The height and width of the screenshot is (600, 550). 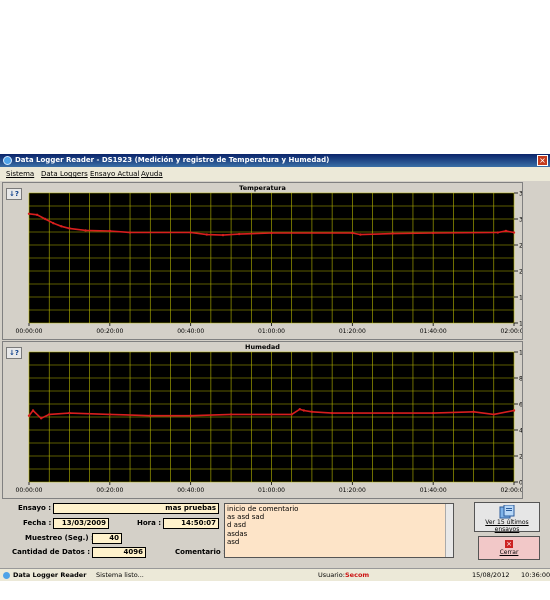 I want to click on cerrar-button: × Cerrar, so click(x=509, y=548).